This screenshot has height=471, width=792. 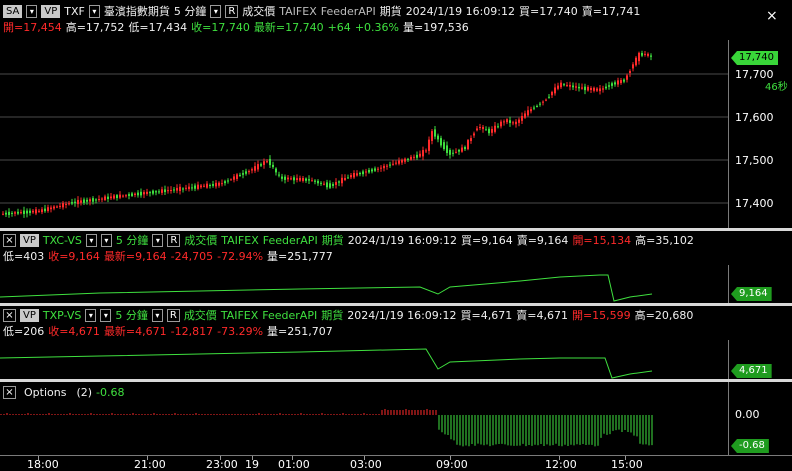 What do you see at coordinates (772, 16) in the screenshot?
I see `close-window-icon: ×` at bounding box center [772, 16].